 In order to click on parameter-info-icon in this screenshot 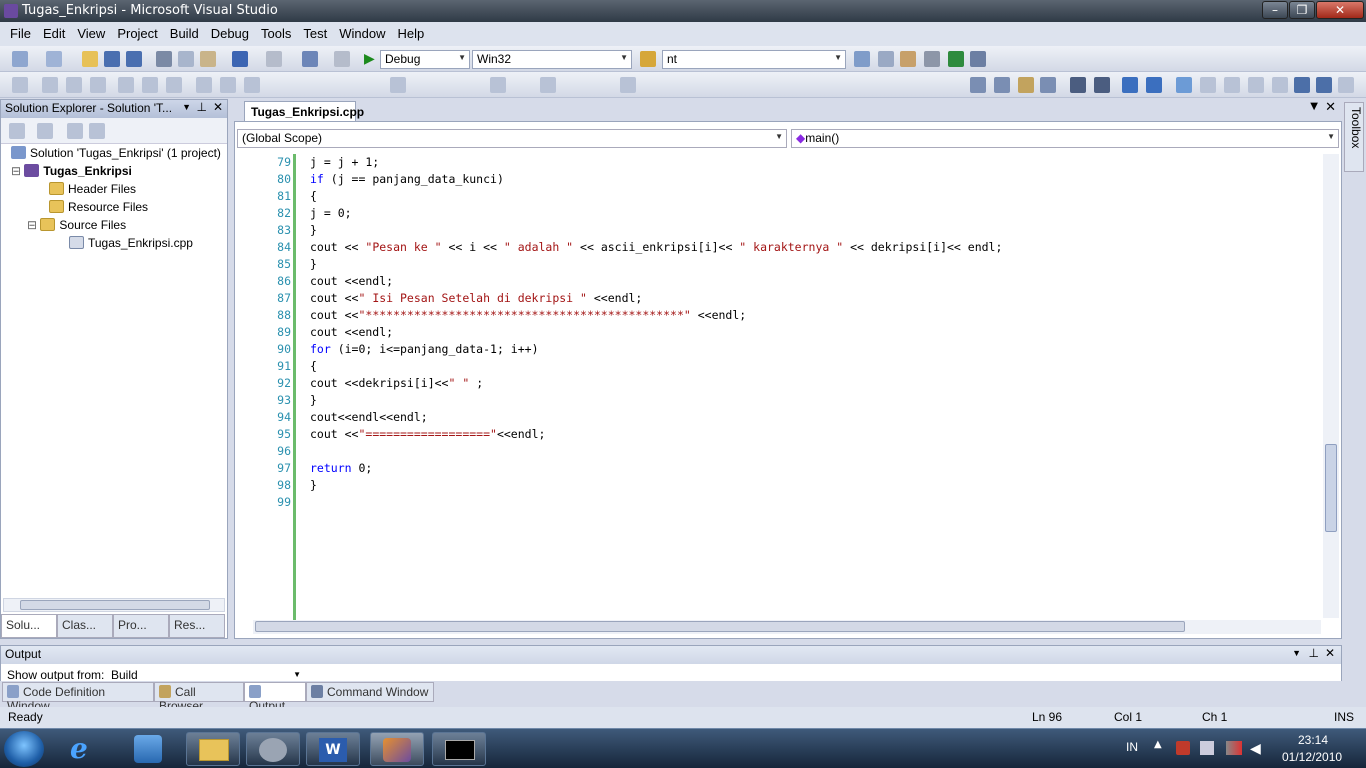, I will do `click(1002, 85)`.